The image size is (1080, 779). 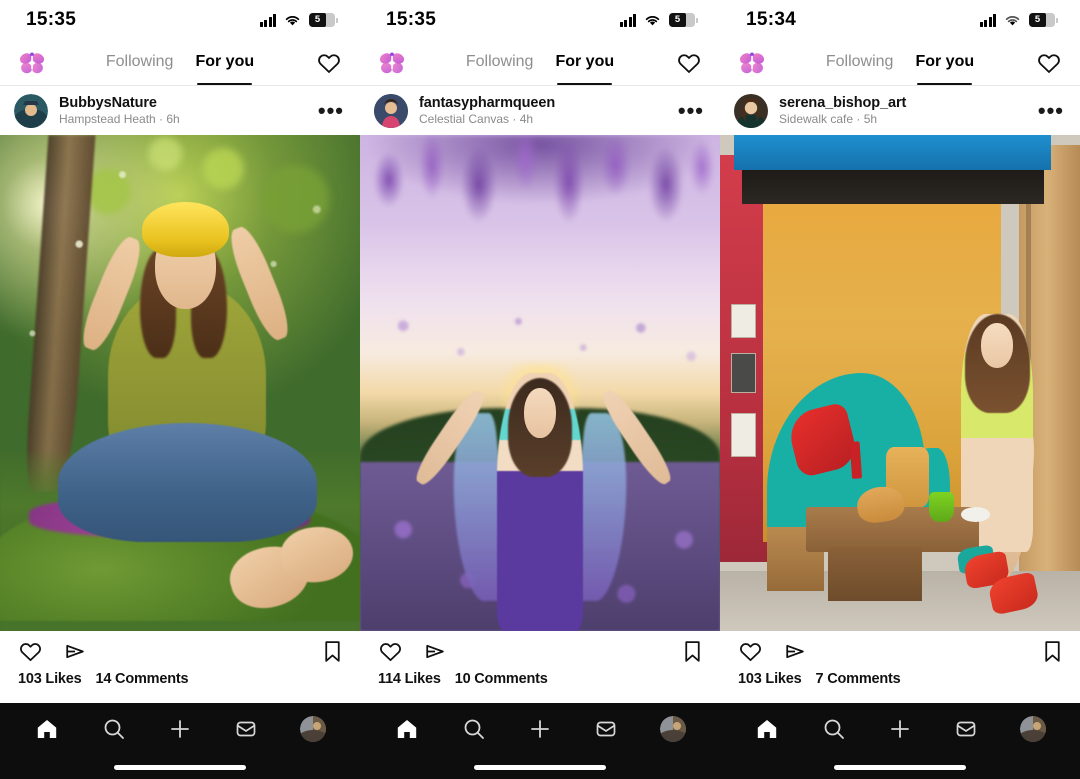 I want to click on post-username: fantasypharmqueen, so click(x=487, y=103).